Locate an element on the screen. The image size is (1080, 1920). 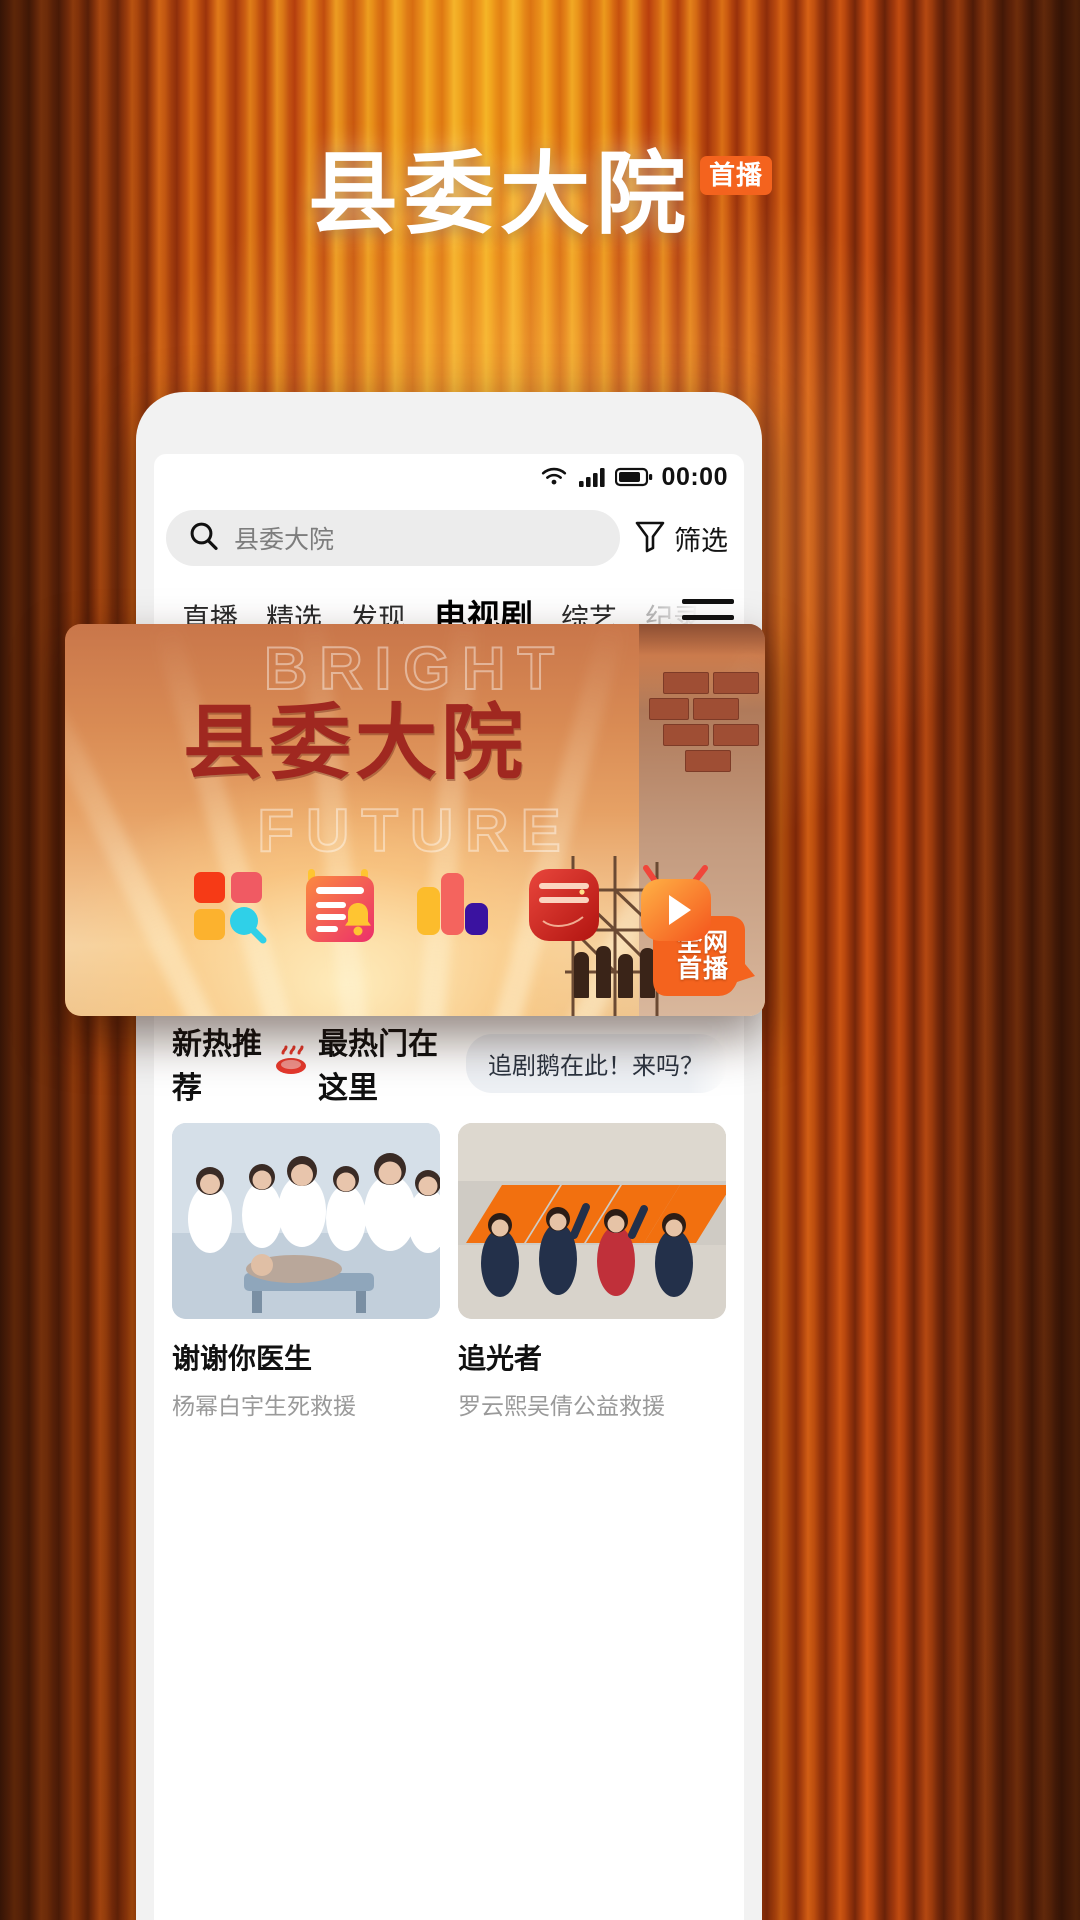
search-input: 县委大院 is located at coordinates (393, 538).